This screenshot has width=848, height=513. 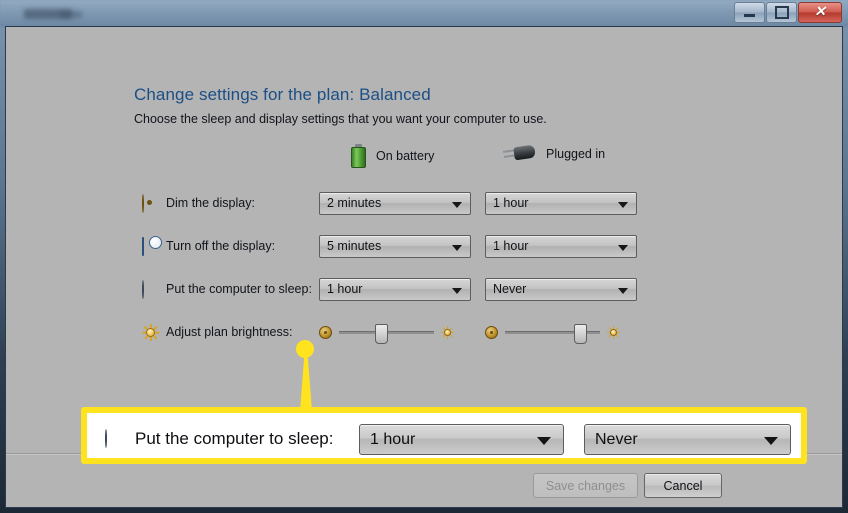 What do you see at coordinates (151, 332) in the screenshot?
I see `brightness-icon` at bounding box center [151, 332].